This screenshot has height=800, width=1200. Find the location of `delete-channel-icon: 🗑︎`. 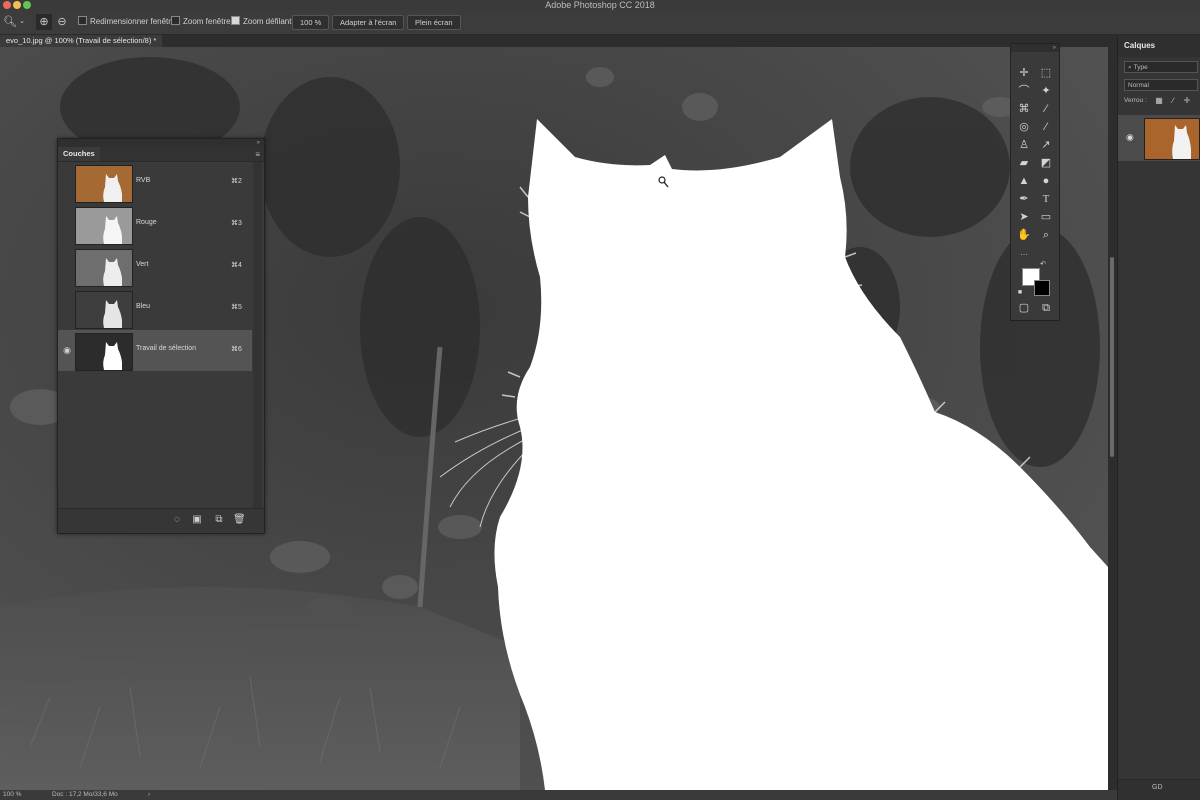

delete-channel-icon: 🗑︎ is located at coordinates (239, 520).